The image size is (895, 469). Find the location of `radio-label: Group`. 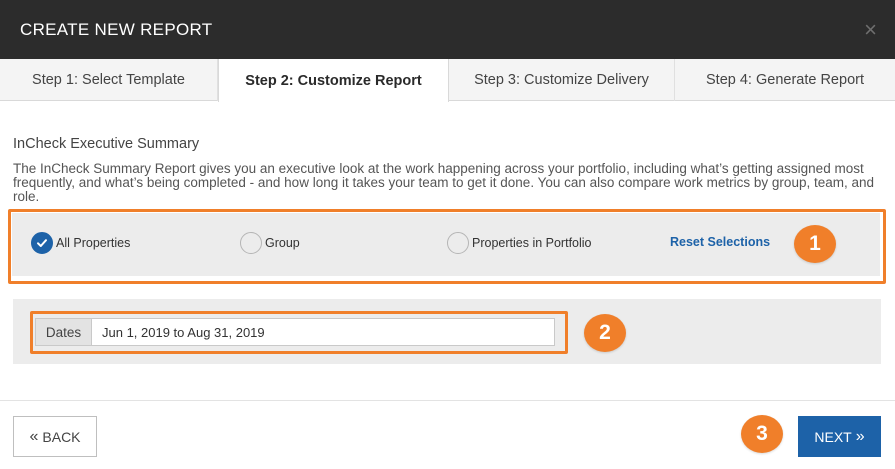

radio-label: Group is located at coordinates (282, 243).